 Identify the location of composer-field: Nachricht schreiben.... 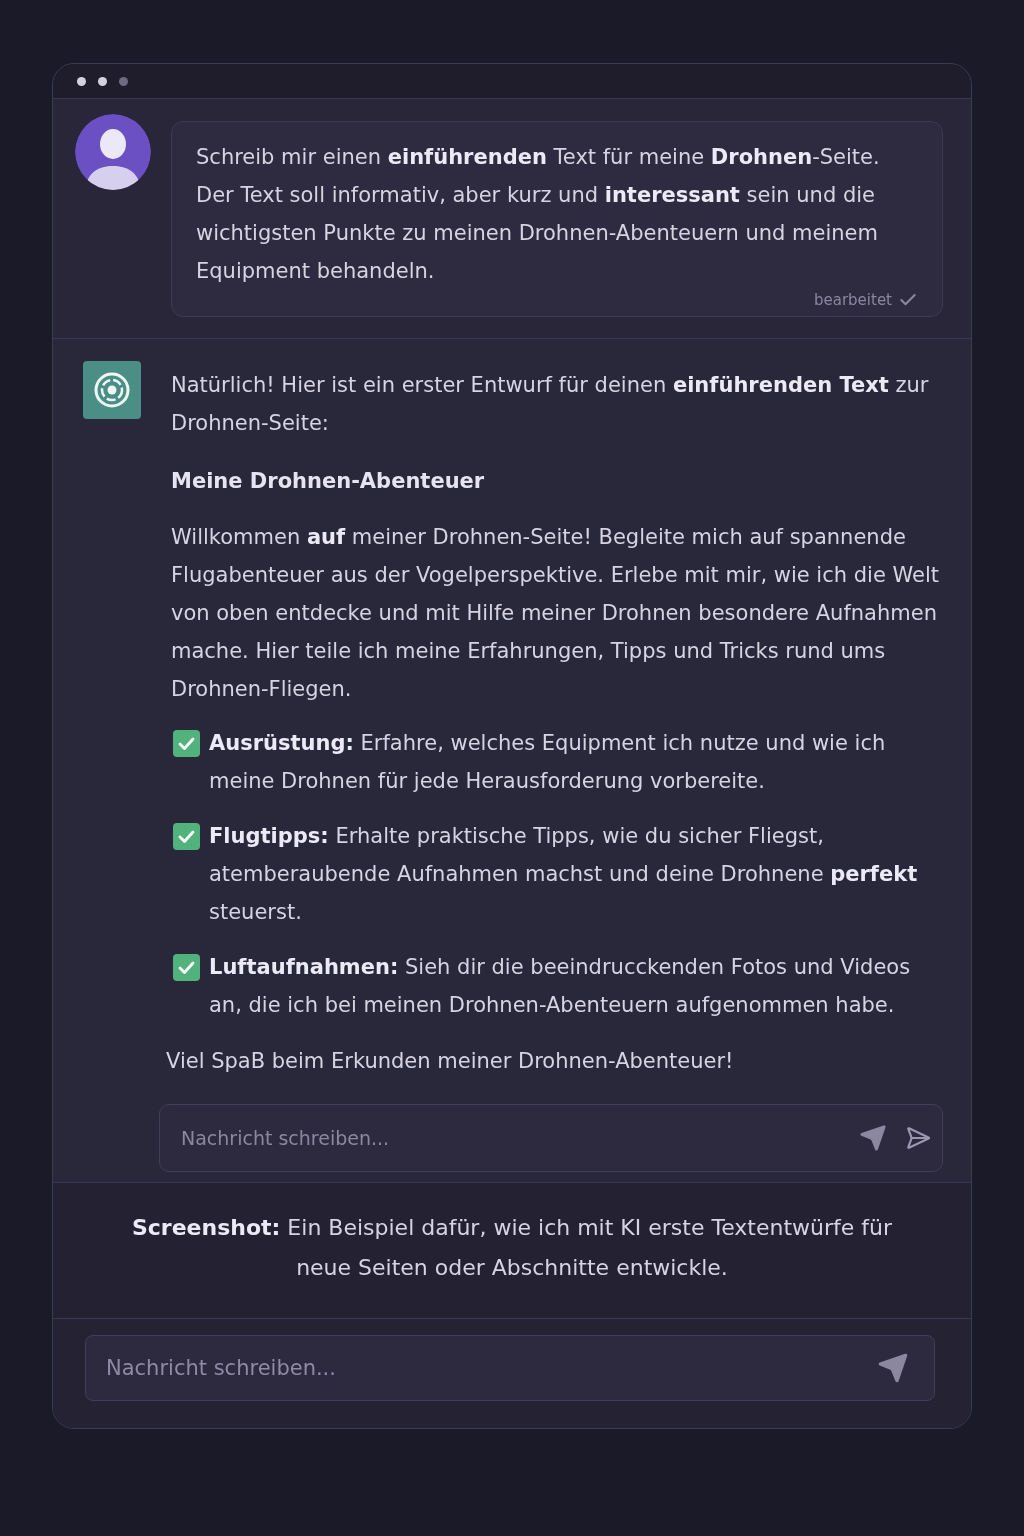
(510, 1368).